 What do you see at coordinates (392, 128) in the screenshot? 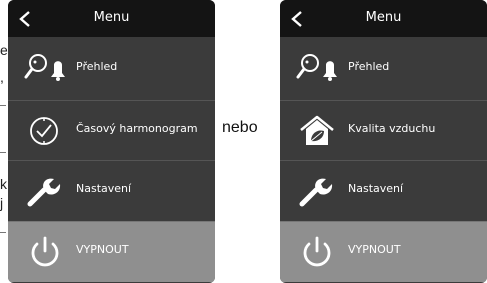
I see `menu-item-label: Kvalita vzduchu` at bounding box center [392, 128].